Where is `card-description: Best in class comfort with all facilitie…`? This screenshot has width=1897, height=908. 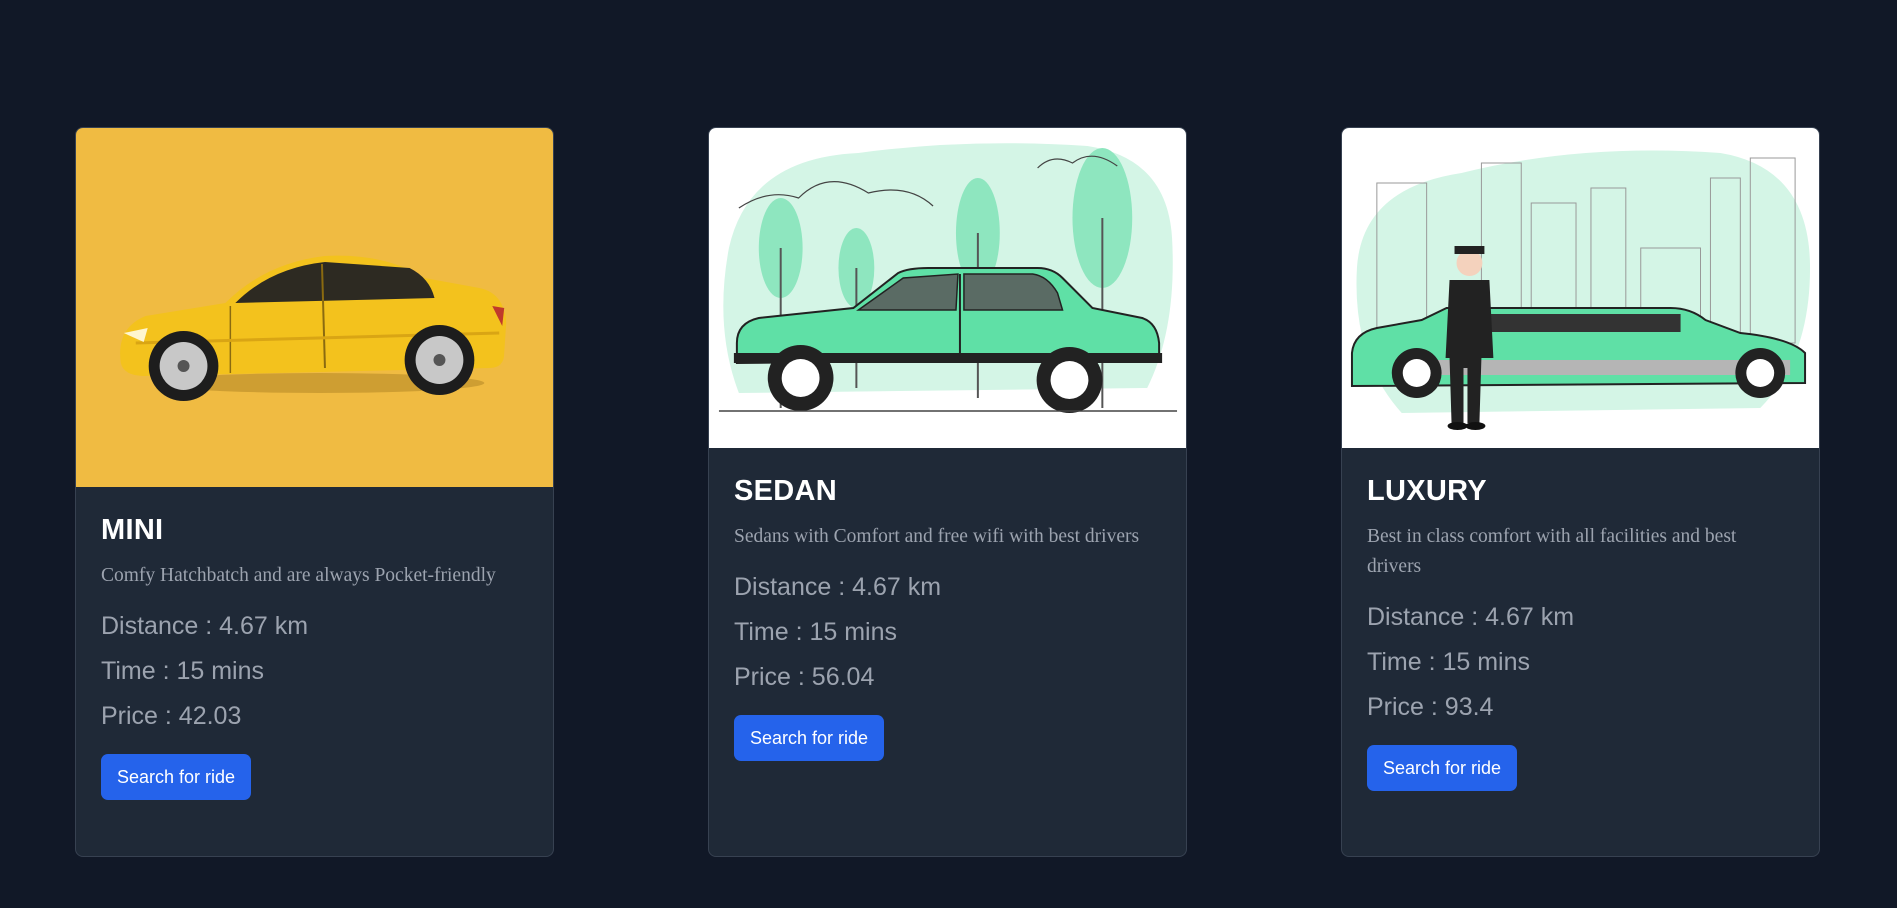
card-description: Best in class comfort with all facilitie… is located at coordinates (1552, 551).